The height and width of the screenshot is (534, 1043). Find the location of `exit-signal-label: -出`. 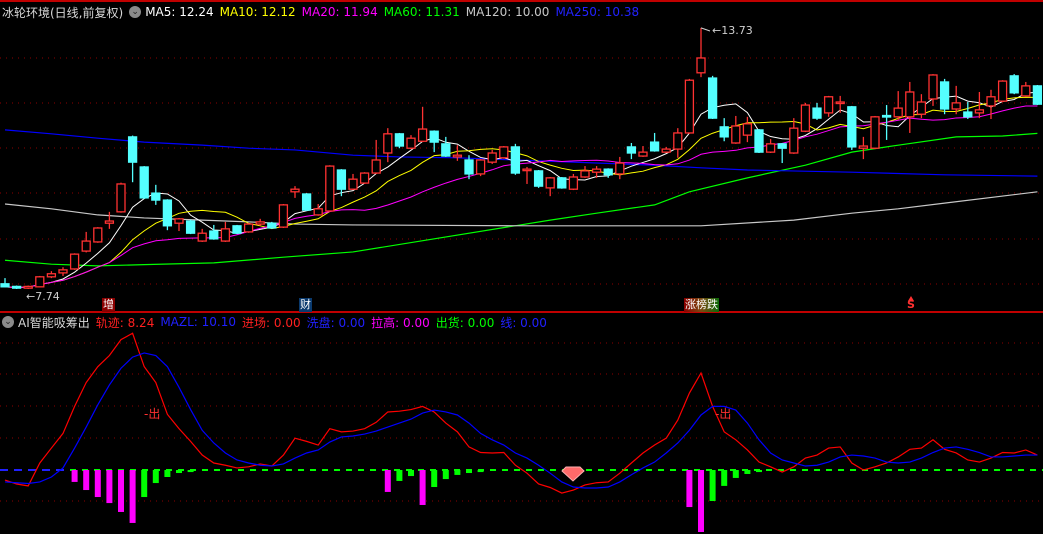

exit-signal-label: -出 is located at coordinates (723, 414).